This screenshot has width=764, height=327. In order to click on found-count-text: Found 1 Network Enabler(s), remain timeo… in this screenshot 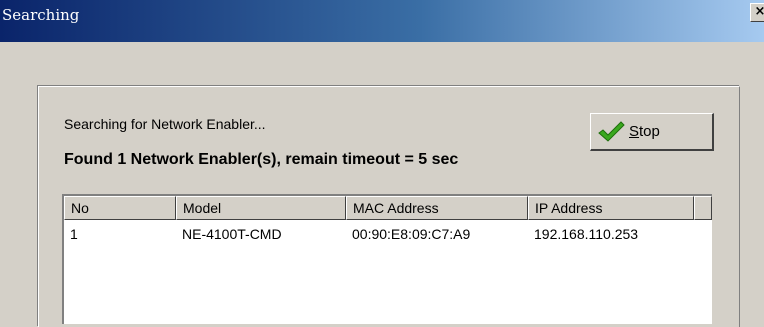, I will do `click(261, 159)`.